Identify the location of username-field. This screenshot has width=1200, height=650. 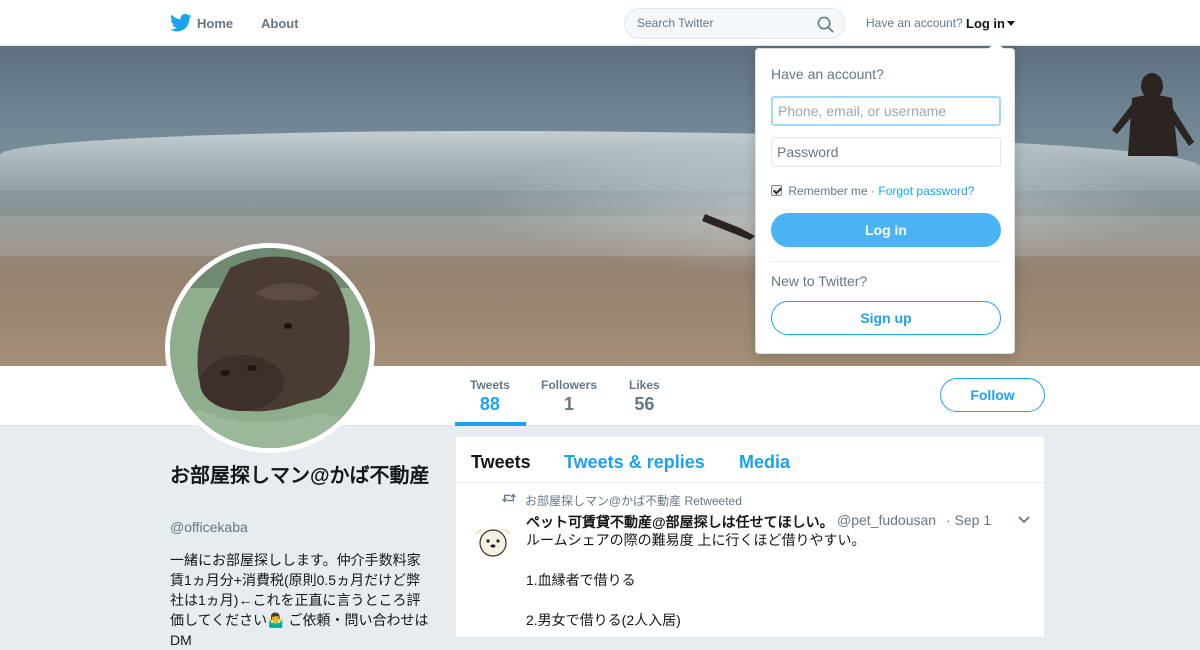
(886, 111).